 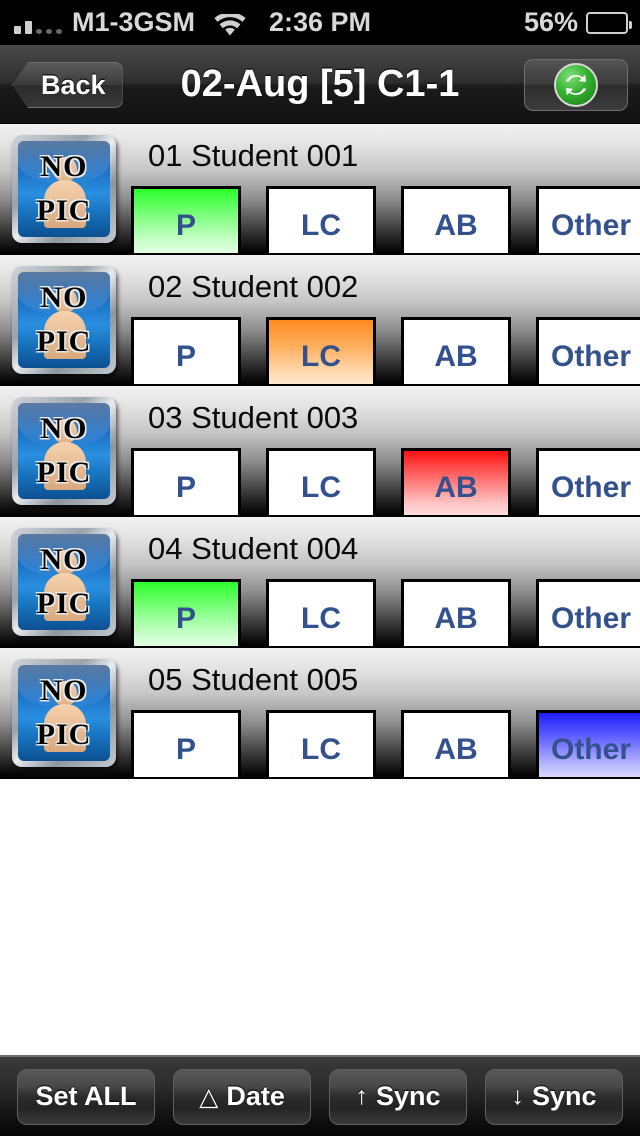 I want to click on battery-icon, so click(x=609, y=22).